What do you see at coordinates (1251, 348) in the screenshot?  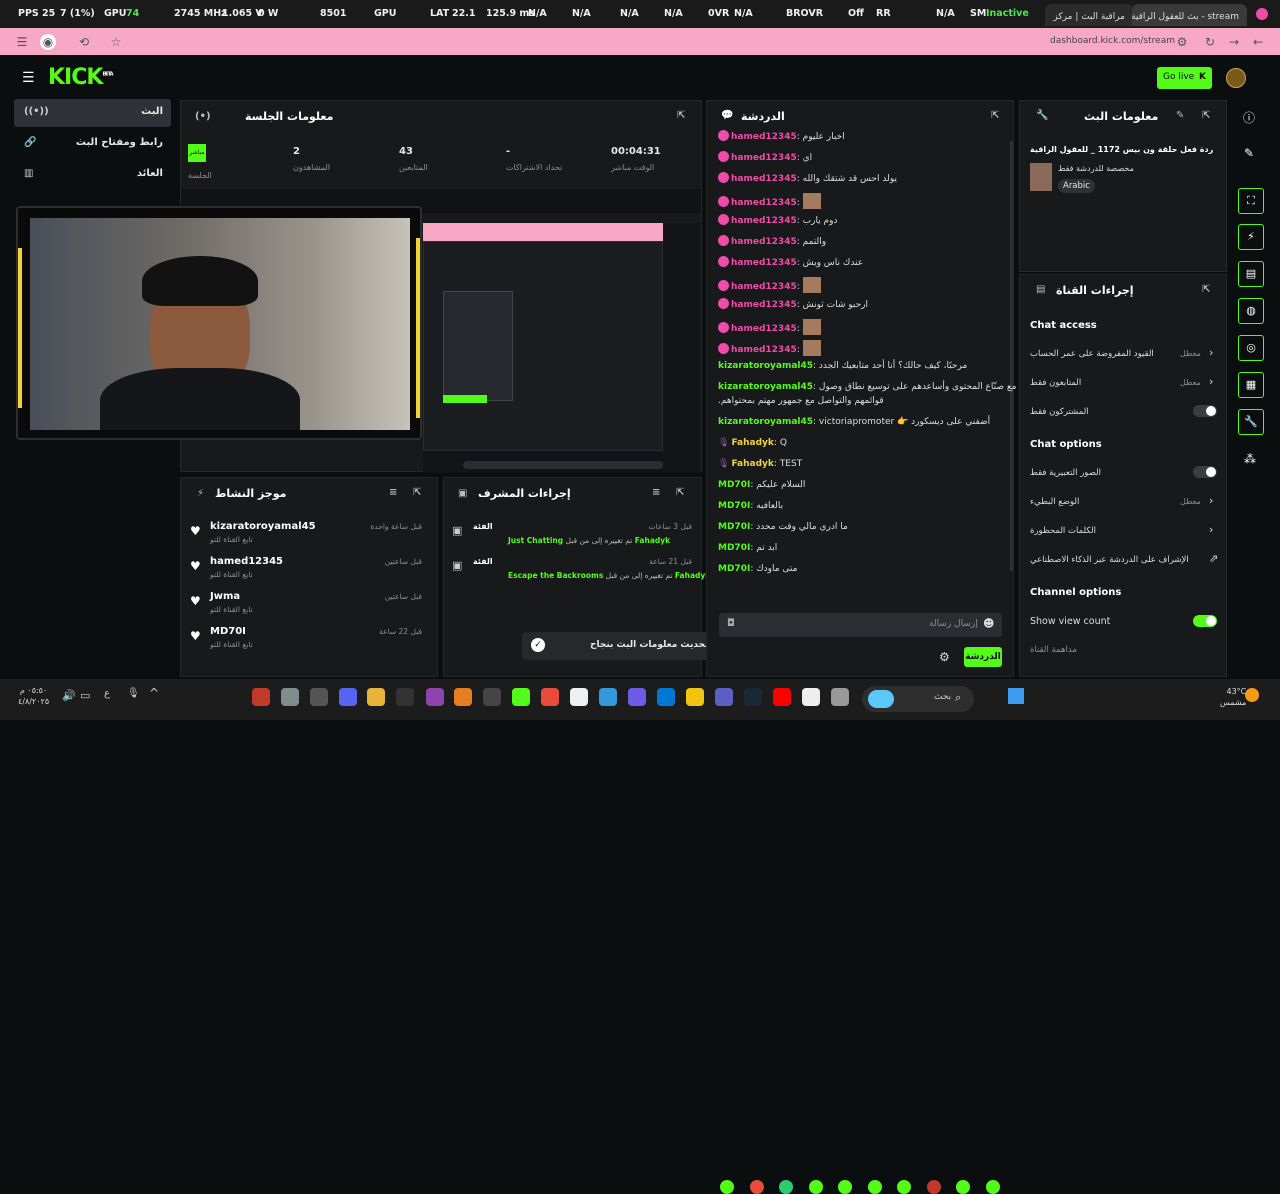 I see `broadcast-icon: ◎` at bounding box center [1251, 348].